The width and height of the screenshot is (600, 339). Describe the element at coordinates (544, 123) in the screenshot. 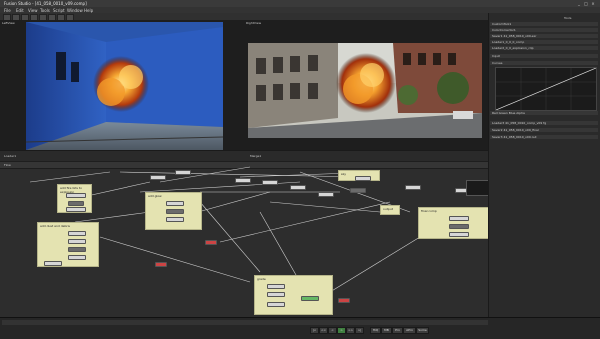

I see `inspector-row: Loader3 41_058_0010_comp_v09 fg` at that location.